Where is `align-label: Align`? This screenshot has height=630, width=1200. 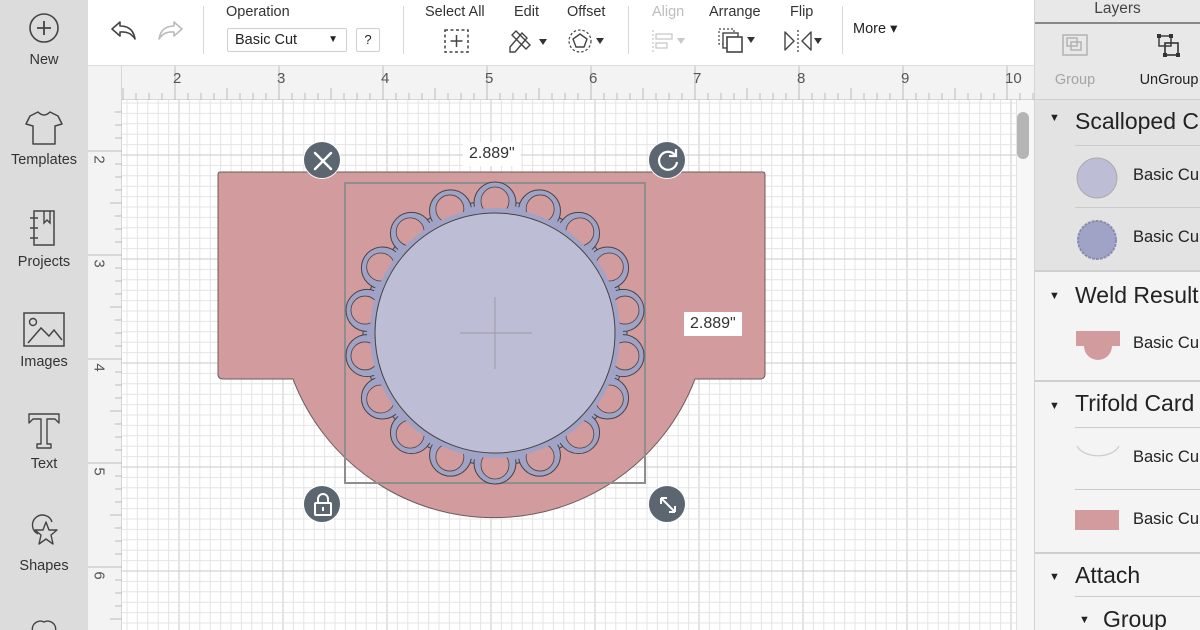 align-label: Align is located at coordinates (668, 12).